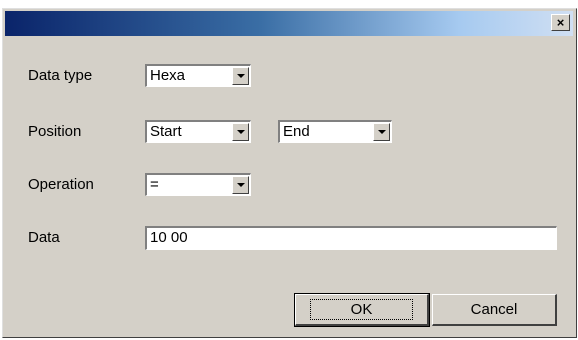 The width and height of the screenshot is (578, 340). I want to click on close-button: ×, so click(560, 22).